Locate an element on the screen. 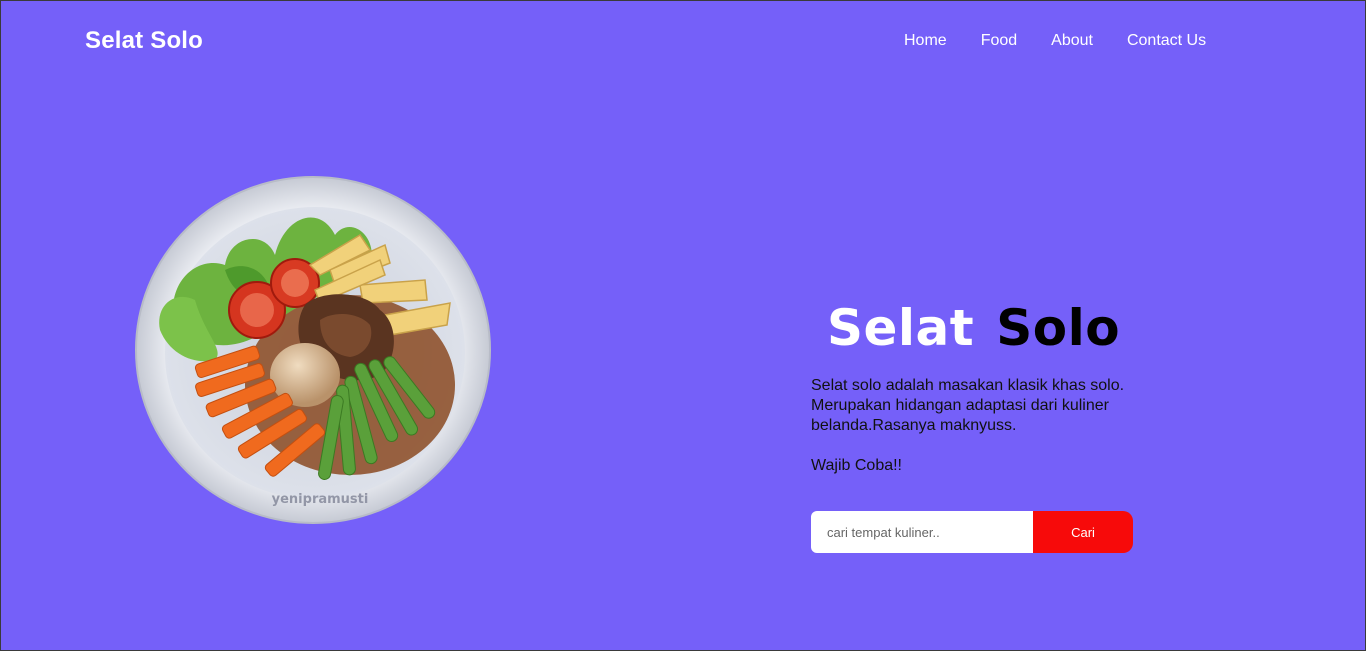 The image size is (1366, 651). brand-logo: Selat Solo is located at coordinates (144, 41).